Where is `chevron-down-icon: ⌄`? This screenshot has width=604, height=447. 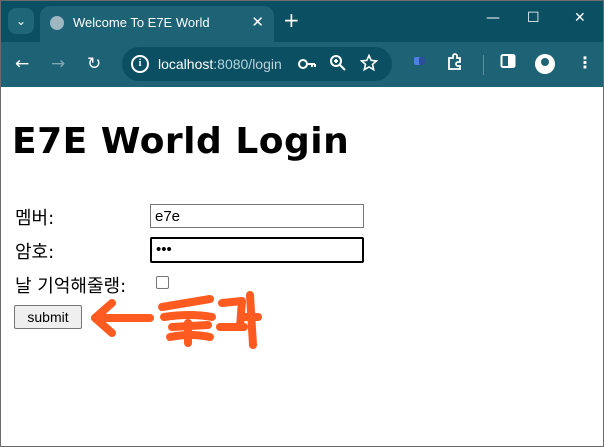
chevron-down-icon: ⌄ is located at coordinates (21, 21).